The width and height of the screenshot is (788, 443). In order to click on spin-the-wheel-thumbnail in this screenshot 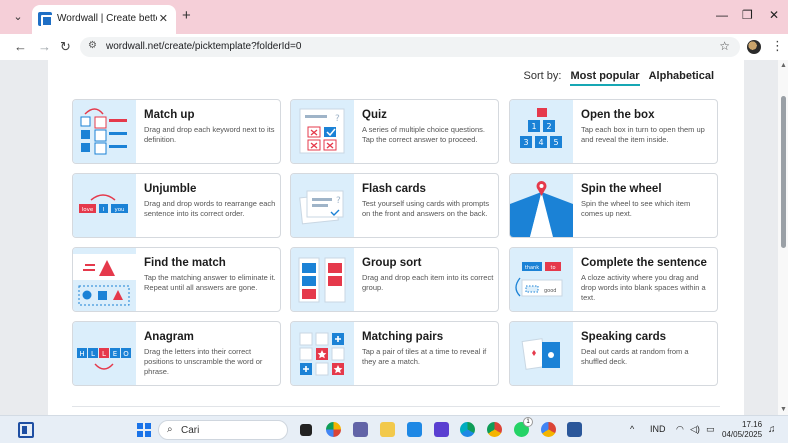, I will do `click(541, 205)`.